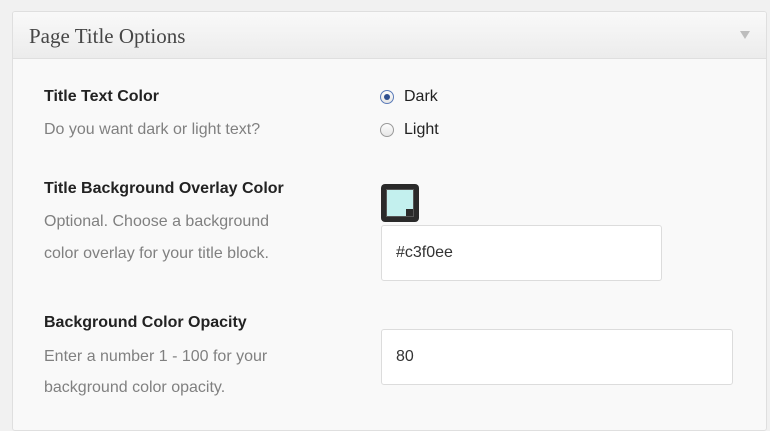 The image size is (770, 431). I want to click on triangle-down-icon, so click(745, 35).